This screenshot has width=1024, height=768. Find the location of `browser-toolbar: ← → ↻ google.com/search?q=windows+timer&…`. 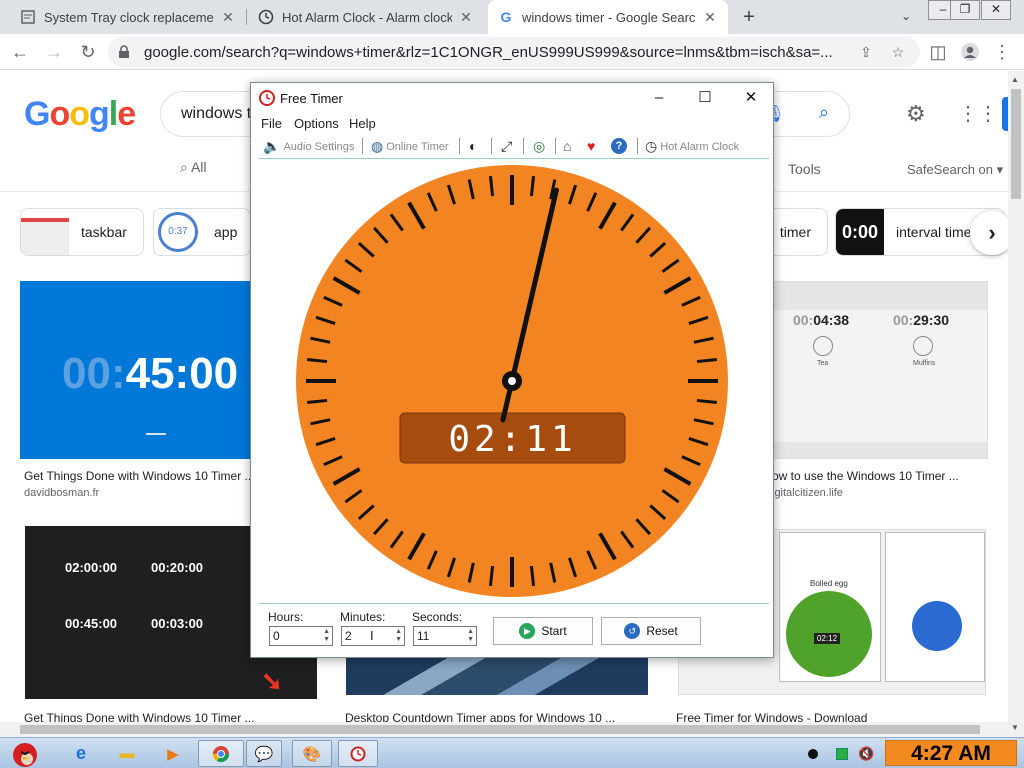

browser-toolbar: ← → ↻ google.com/search?q=windows+timer&… is located at coordinates (512, 52).